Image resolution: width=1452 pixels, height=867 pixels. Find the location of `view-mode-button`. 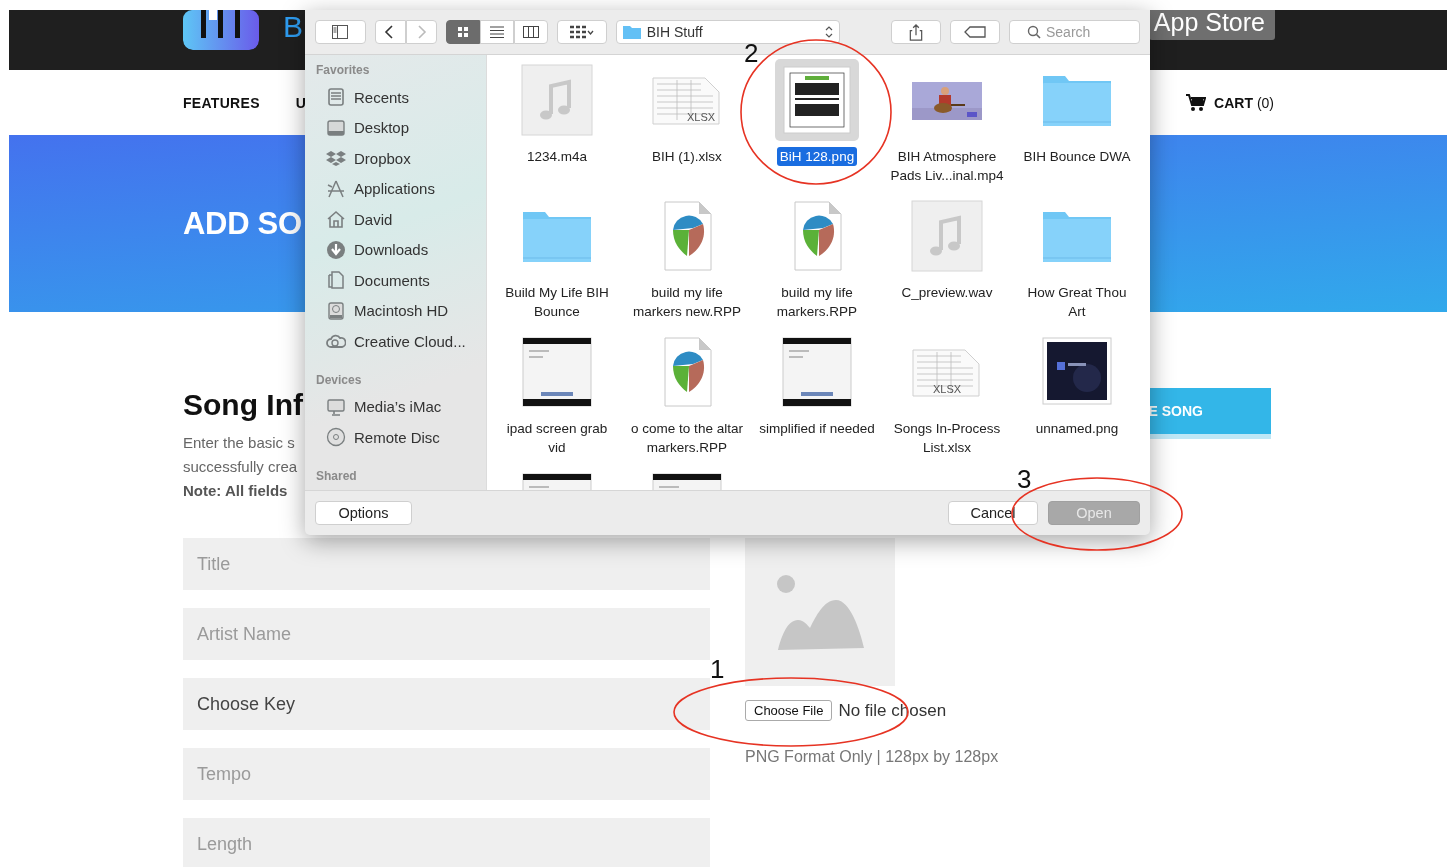

view-mode-button is located at coordinates (462, 32).